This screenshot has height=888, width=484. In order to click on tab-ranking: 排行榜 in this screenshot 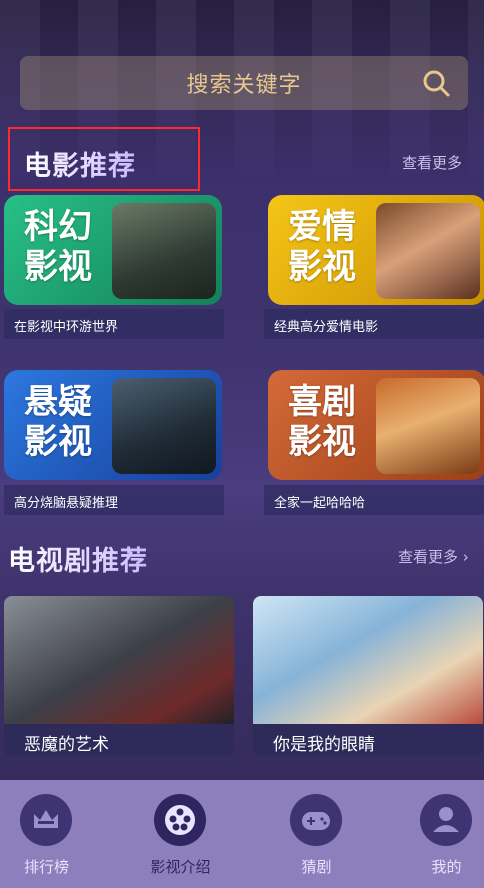, I will do `click(53, 834)`.